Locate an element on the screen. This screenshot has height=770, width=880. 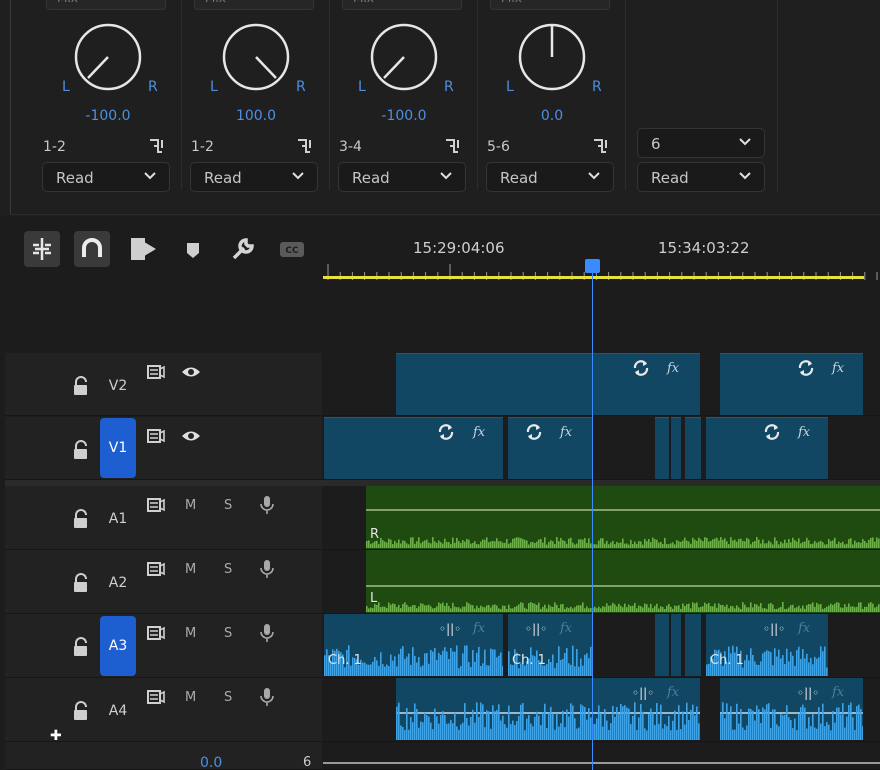
playhead-line is located at coordinates (592, 519).